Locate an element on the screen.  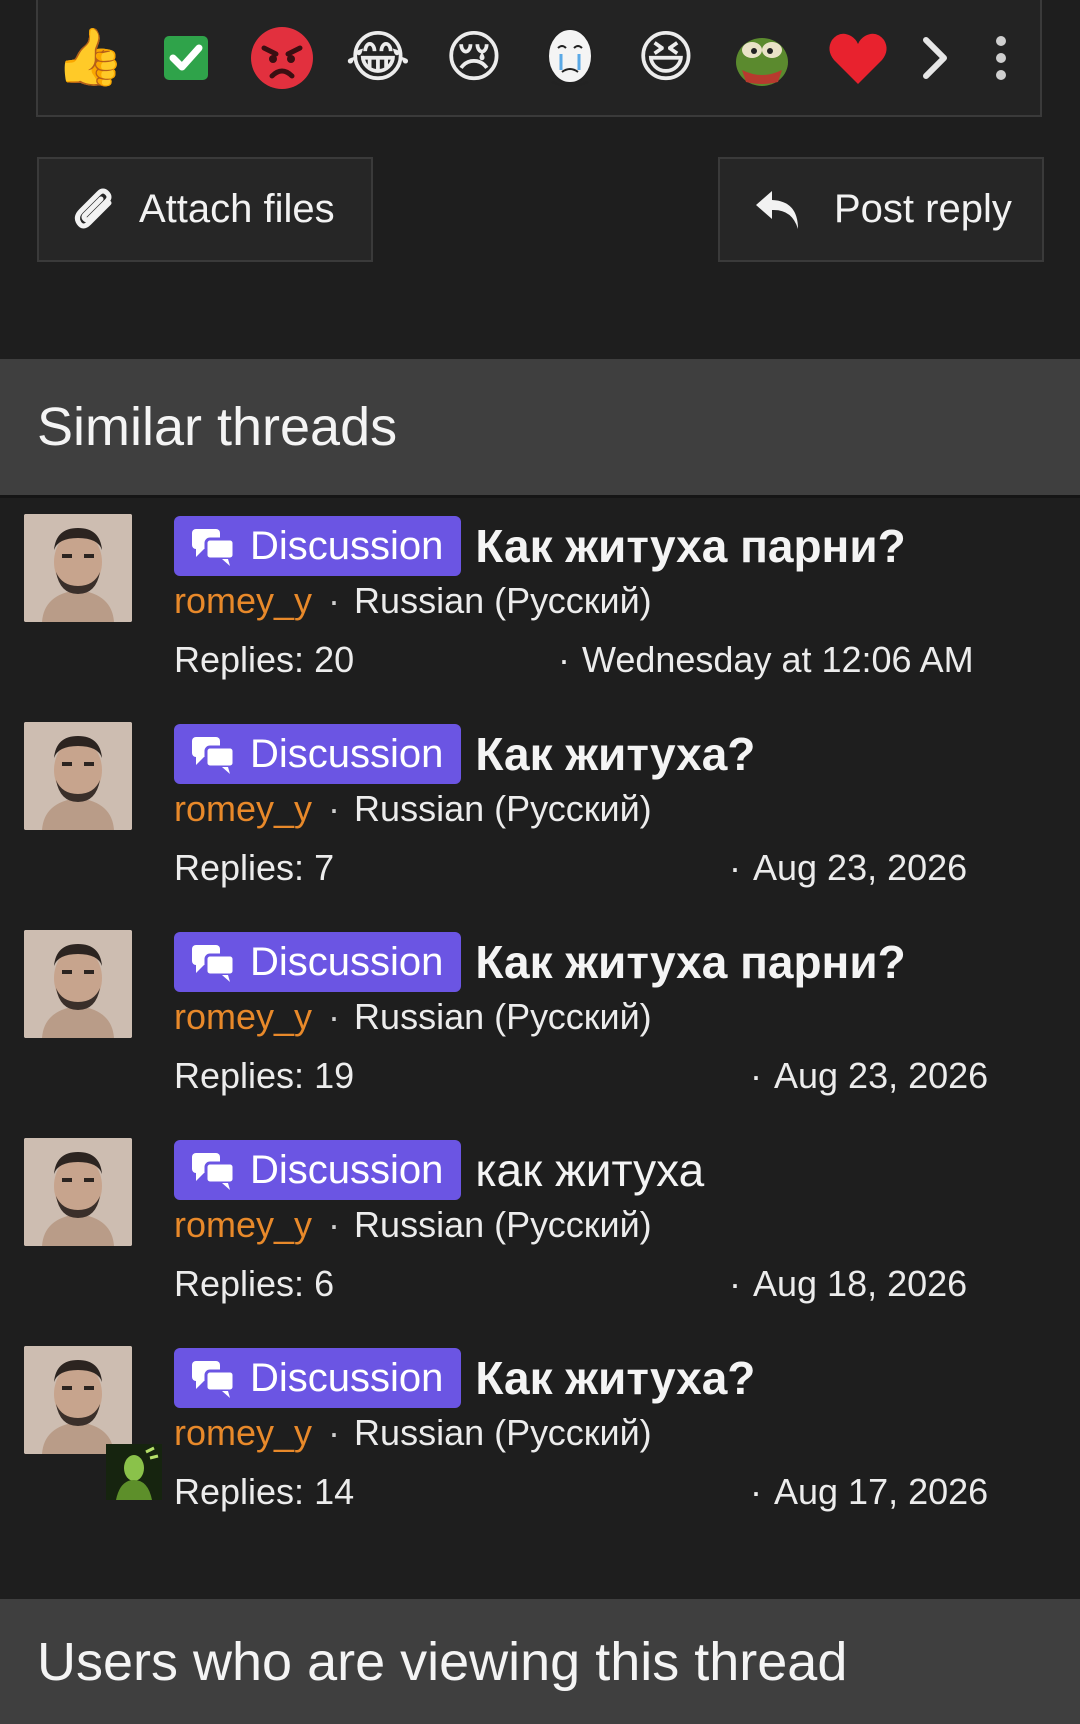
thread-date: · Aug 17, 2026 is located at coordinates (869, 1492).